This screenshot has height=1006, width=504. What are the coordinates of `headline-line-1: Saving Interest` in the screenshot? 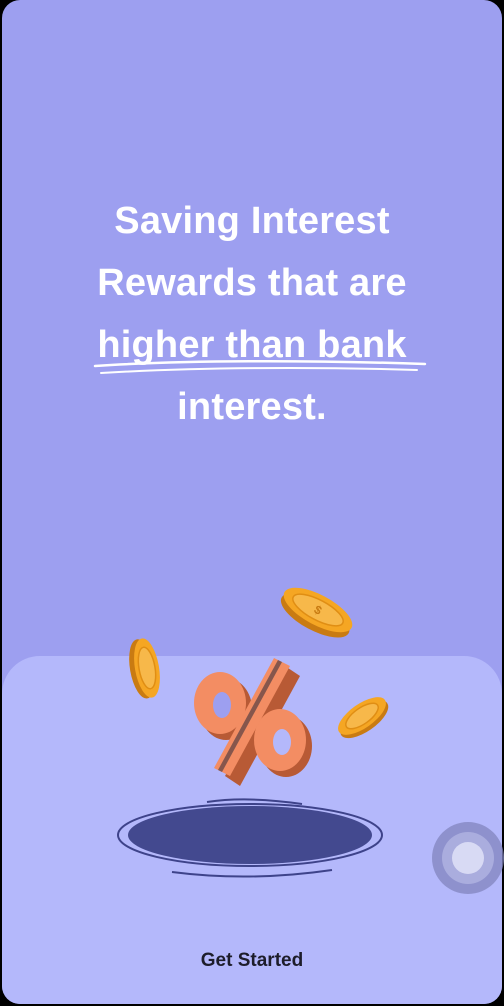 It's located at (252, 221).